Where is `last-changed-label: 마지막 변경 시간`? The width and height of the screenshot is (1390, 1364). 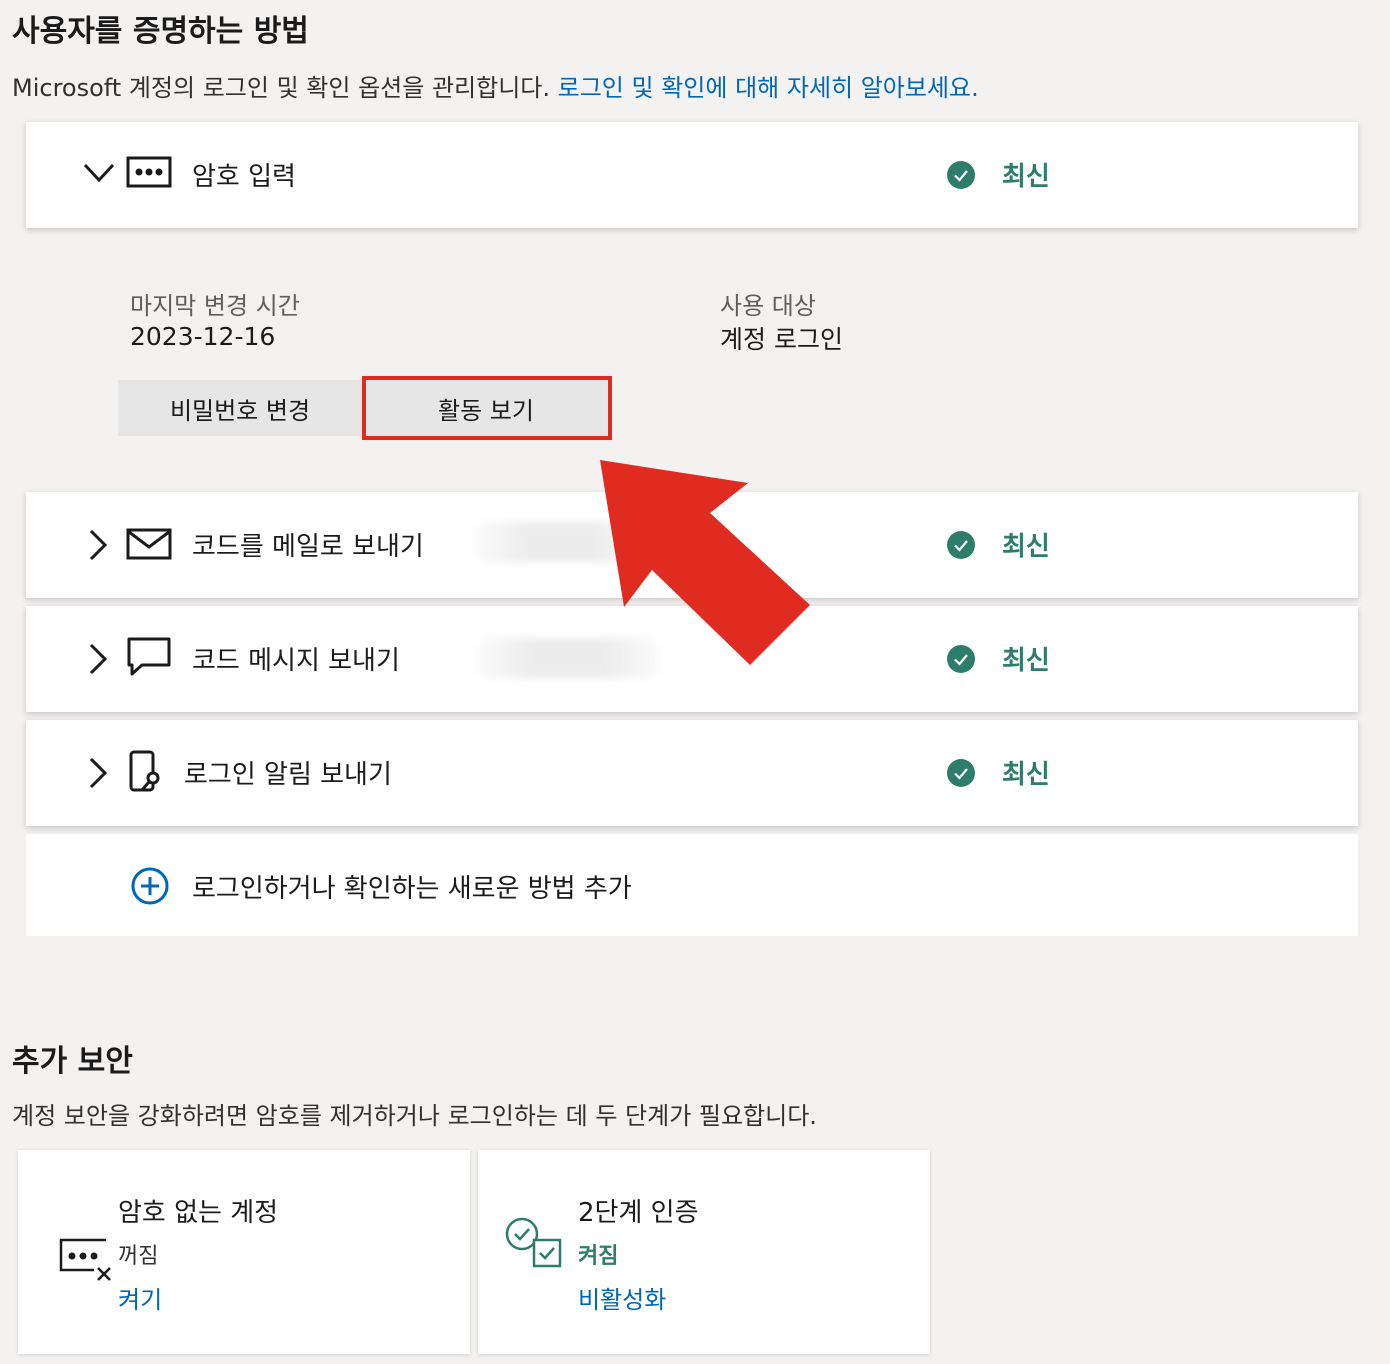
last-changed-label: 마지막 변경 시간 is located at coordinates (215, 306).